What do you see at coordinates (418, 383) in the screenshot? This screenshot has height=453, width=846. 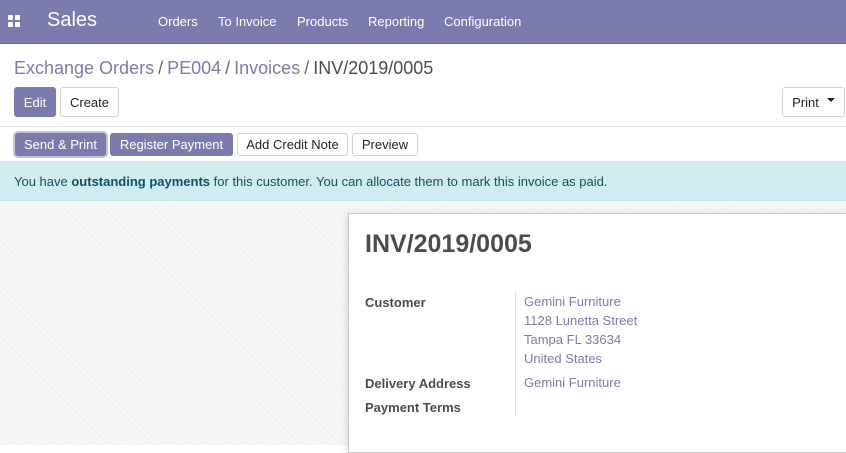 I see `delivery-address-label: Delivery Address` at bounding box center [418, 383].